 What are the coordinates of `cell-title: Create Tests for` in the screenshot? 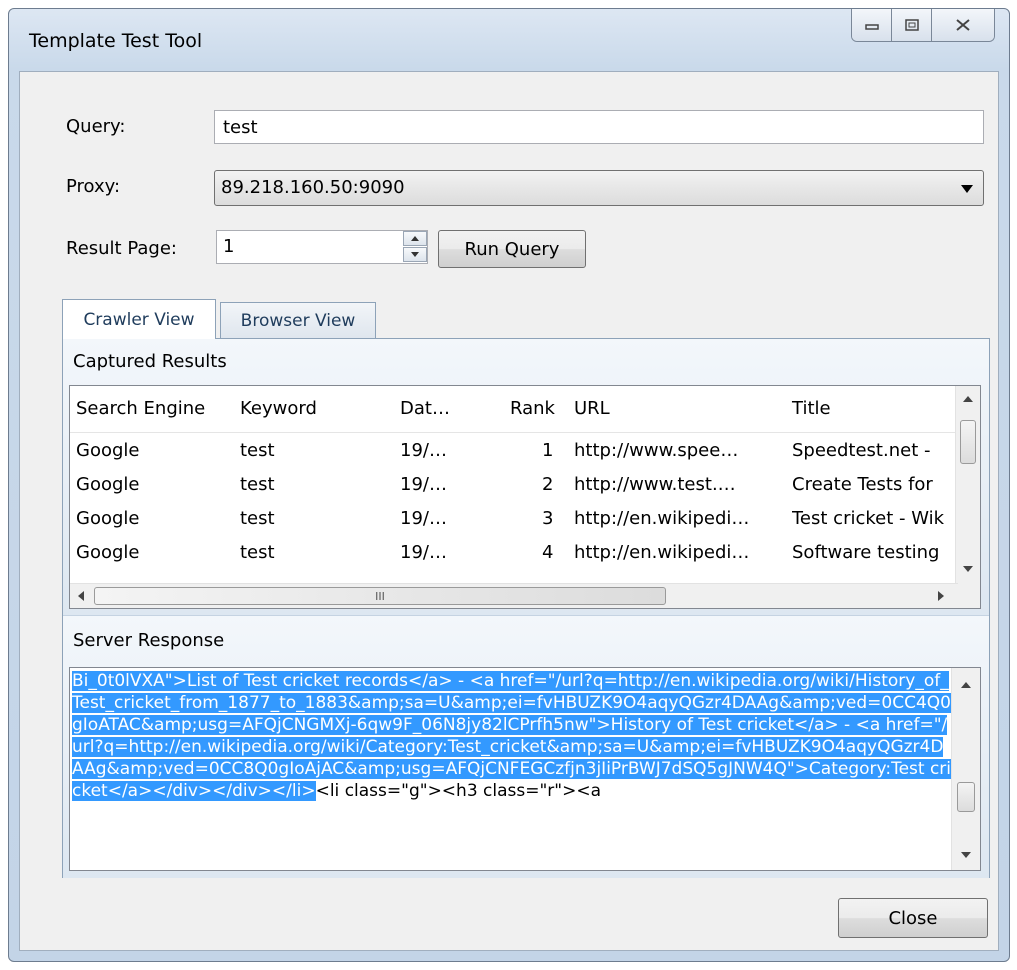 It's located at (862, 484).